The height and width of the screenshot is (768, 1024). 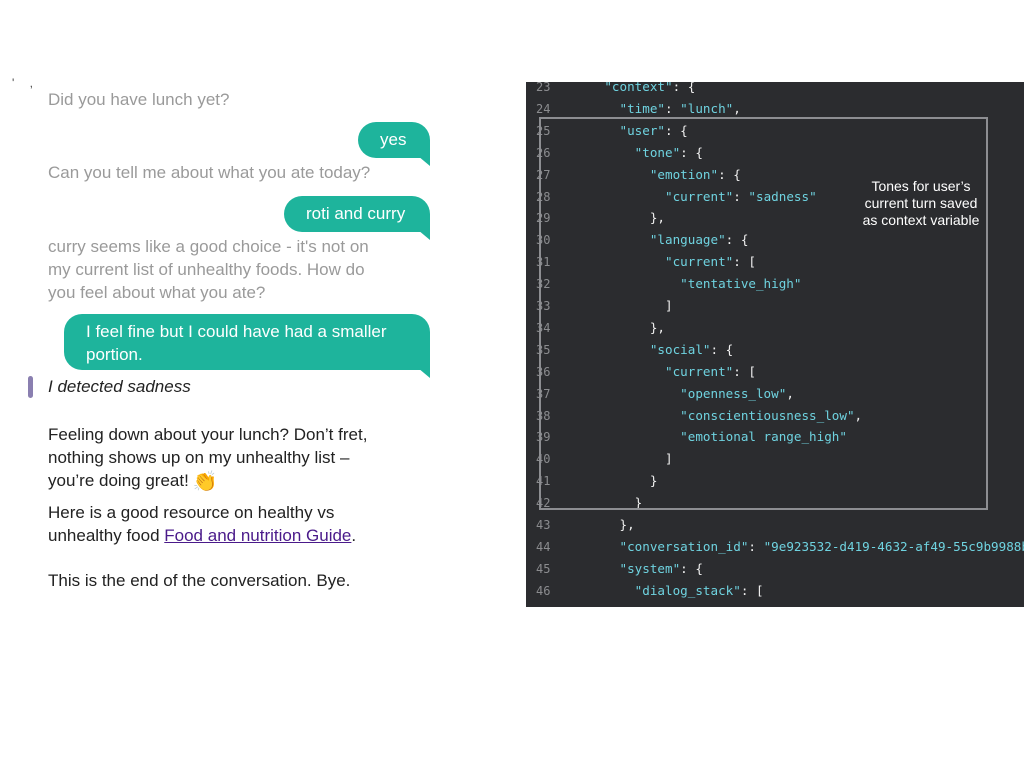 What do you see at coordinates (543, 349) in the screenshot?
I see `line-number: 35` at bounding box center [543, 349].